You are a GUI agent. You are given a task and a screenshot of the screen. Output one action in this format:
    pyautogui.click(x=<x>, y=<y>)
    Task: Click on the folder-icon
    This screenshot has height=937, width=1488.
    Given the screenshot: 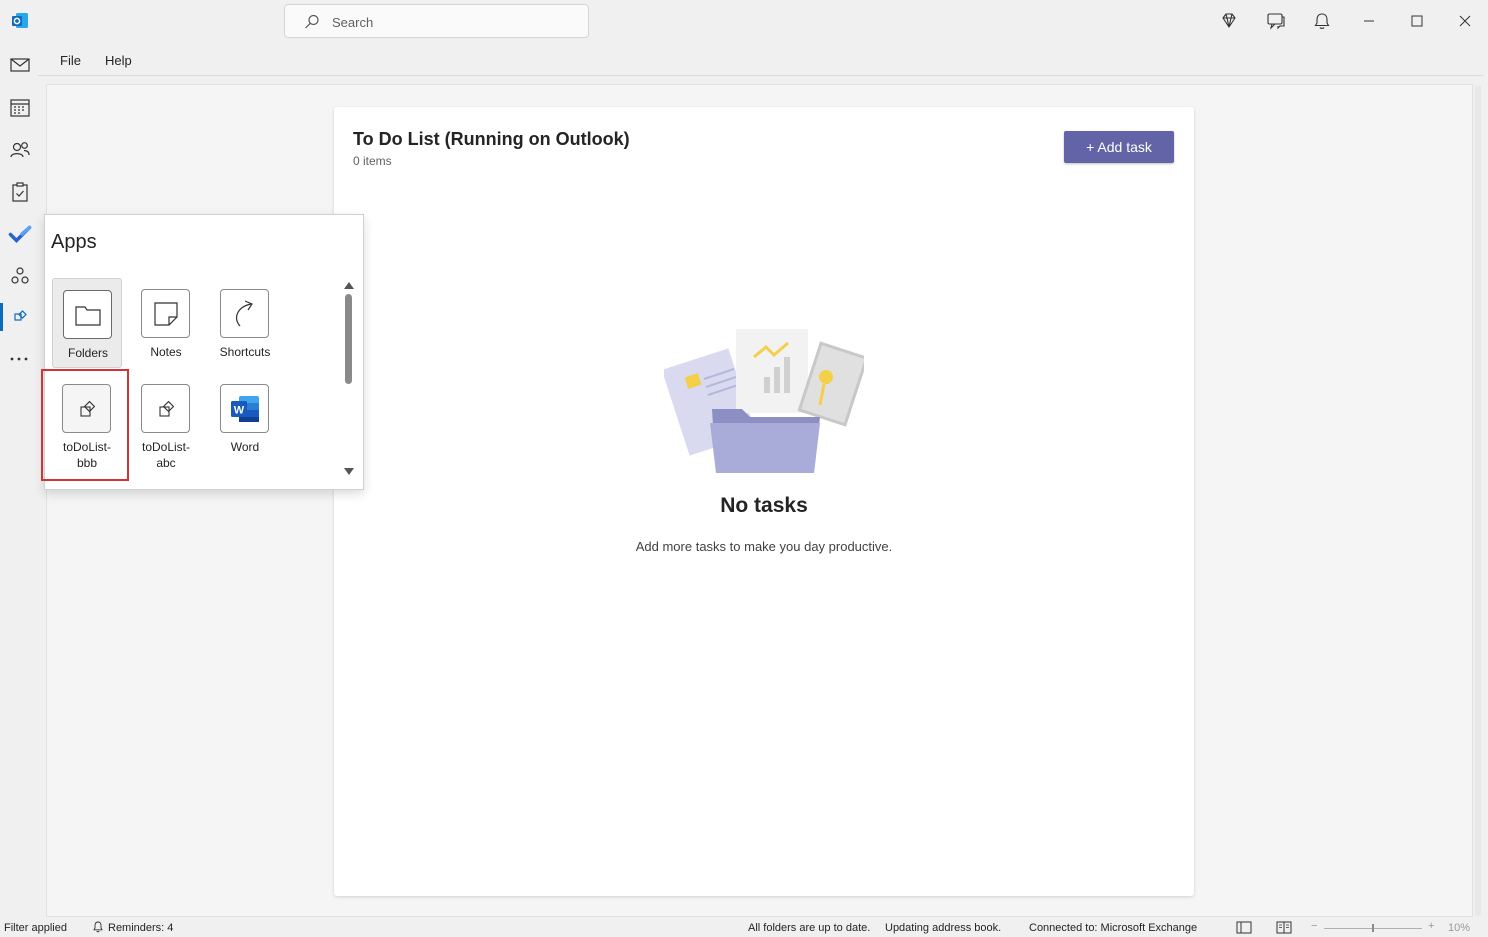 What is the action you would take?
    pyautogui.click(x=88, y=316)
    